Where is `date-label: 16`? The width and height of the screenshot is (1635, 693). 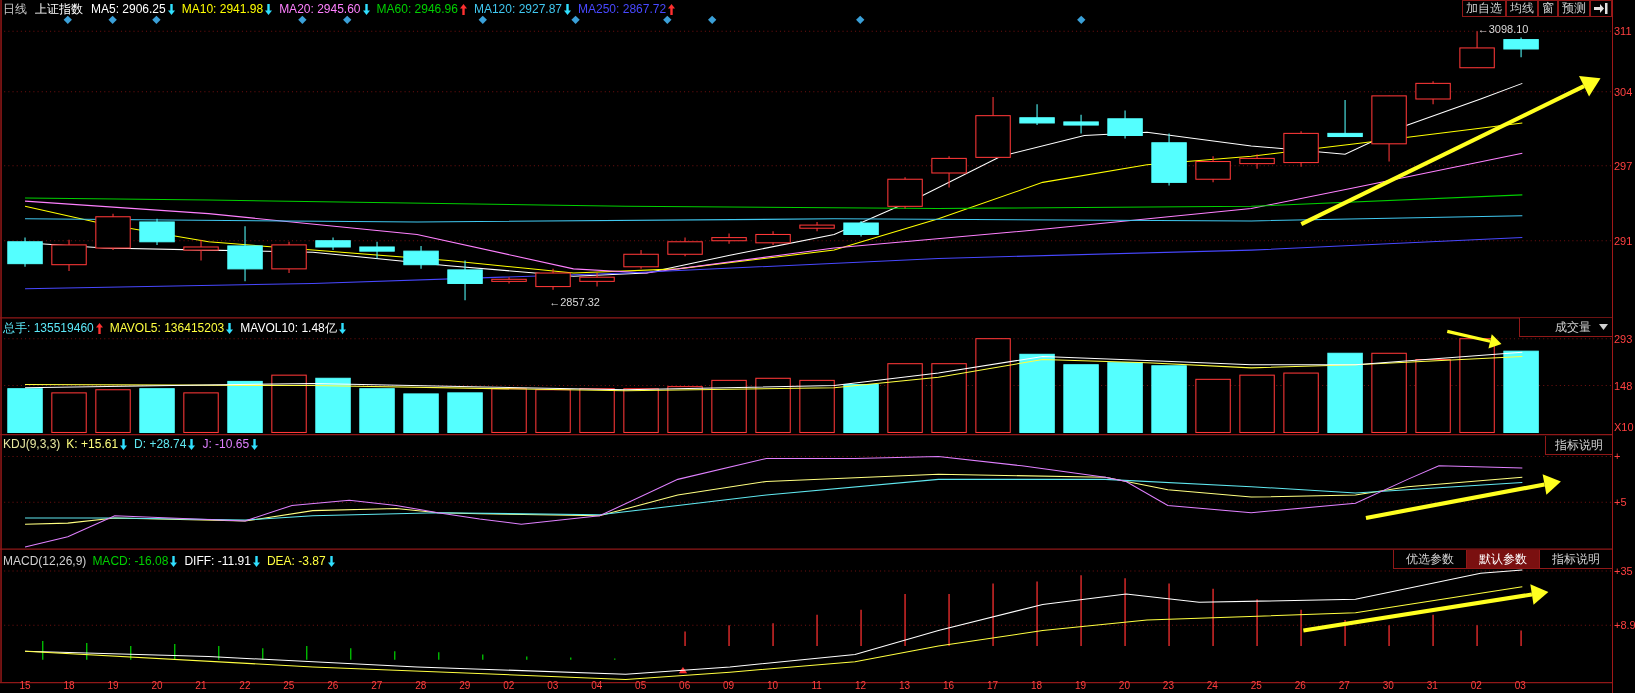 date-label: 16 is located at coordinates (948, 686).